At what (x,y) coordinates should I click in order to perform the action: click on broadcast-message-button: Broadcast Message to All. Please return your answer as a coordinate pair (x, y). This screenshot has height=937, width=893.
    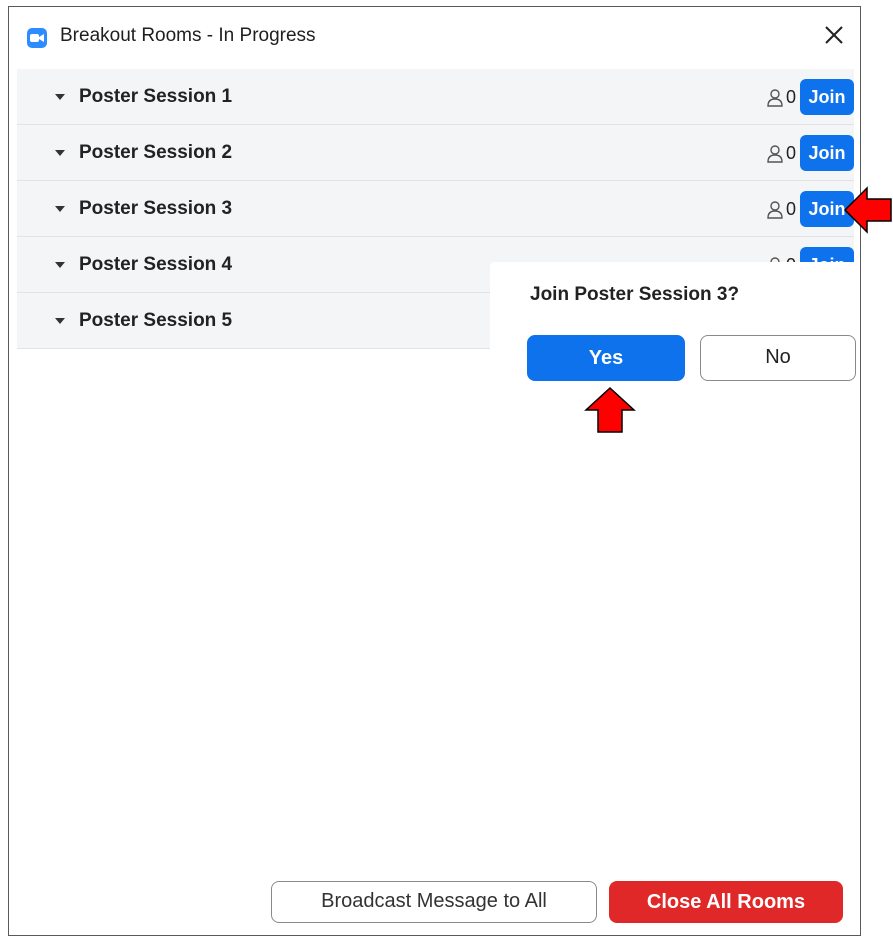
    Looking at the image, I should click on (434, 902).